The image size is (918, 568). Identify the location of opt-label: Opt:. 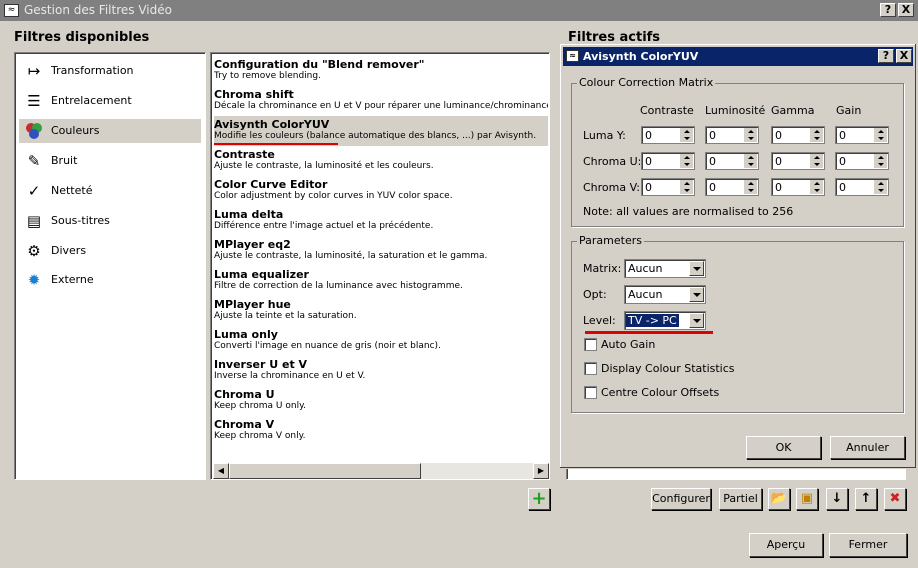
(595, 294).